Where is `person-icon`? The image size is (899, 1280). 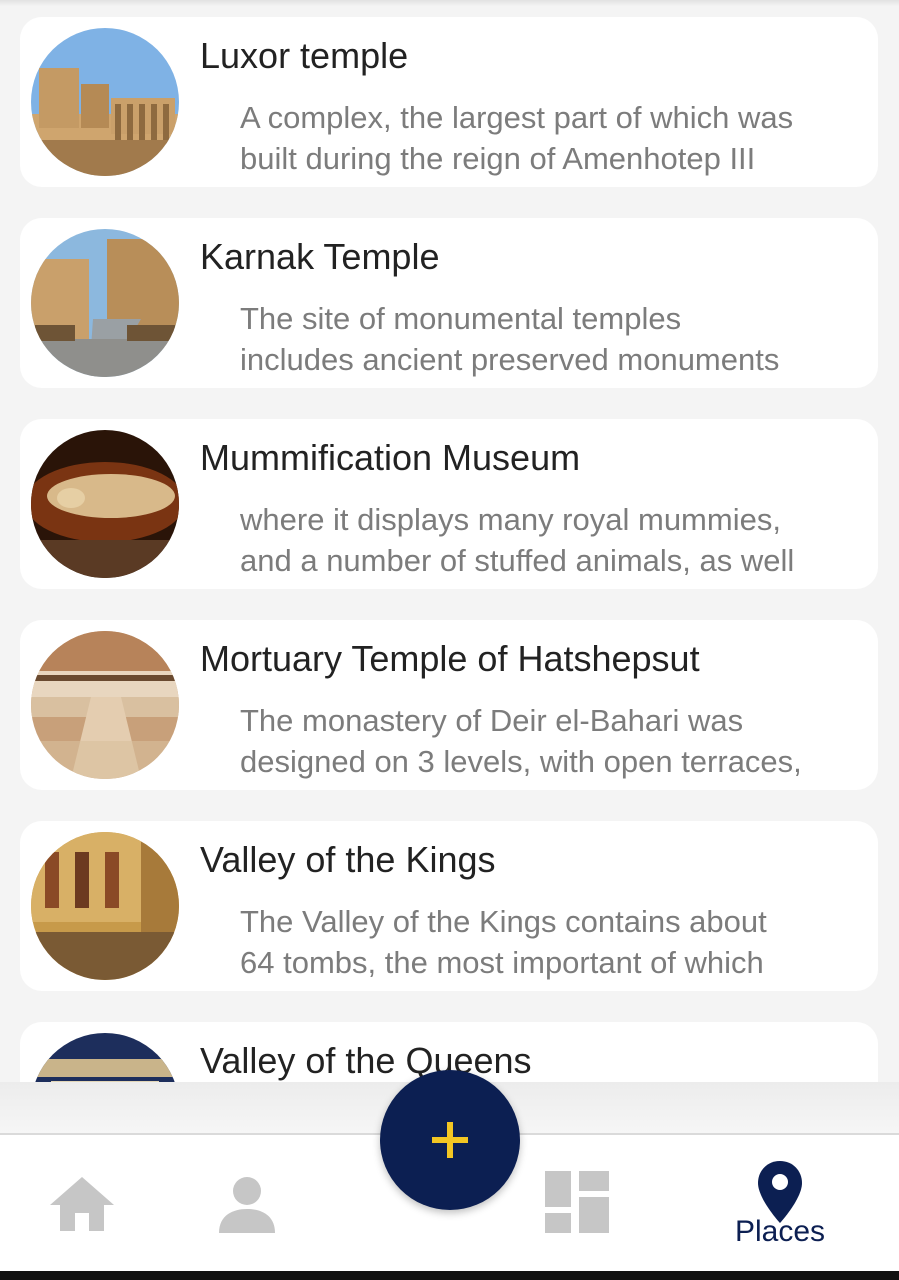
person-icon is located at coordinates (247, 1205).